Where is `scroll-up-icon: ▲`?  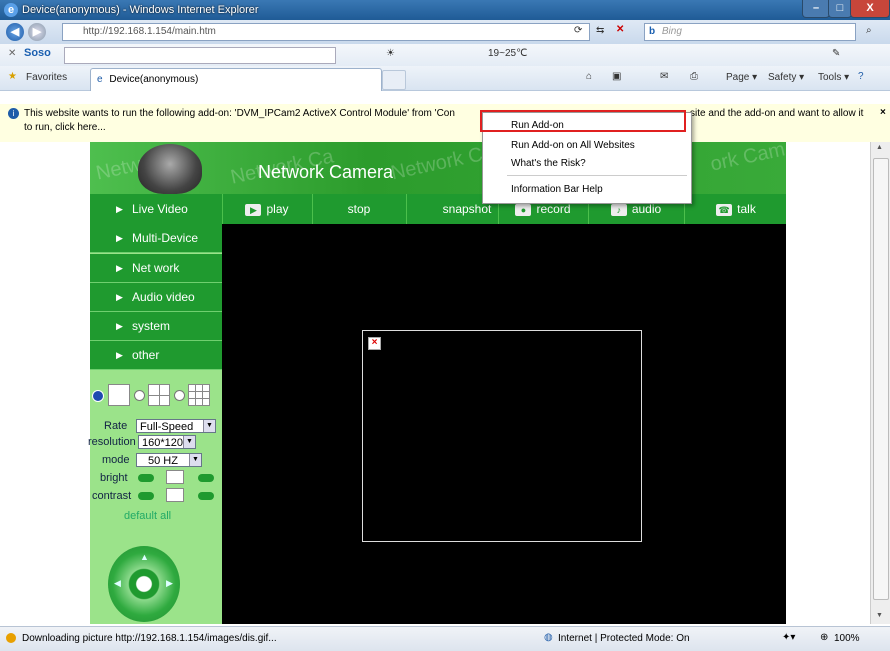
scroll-up-icon: ▲ is located at coordinates (879, 147).